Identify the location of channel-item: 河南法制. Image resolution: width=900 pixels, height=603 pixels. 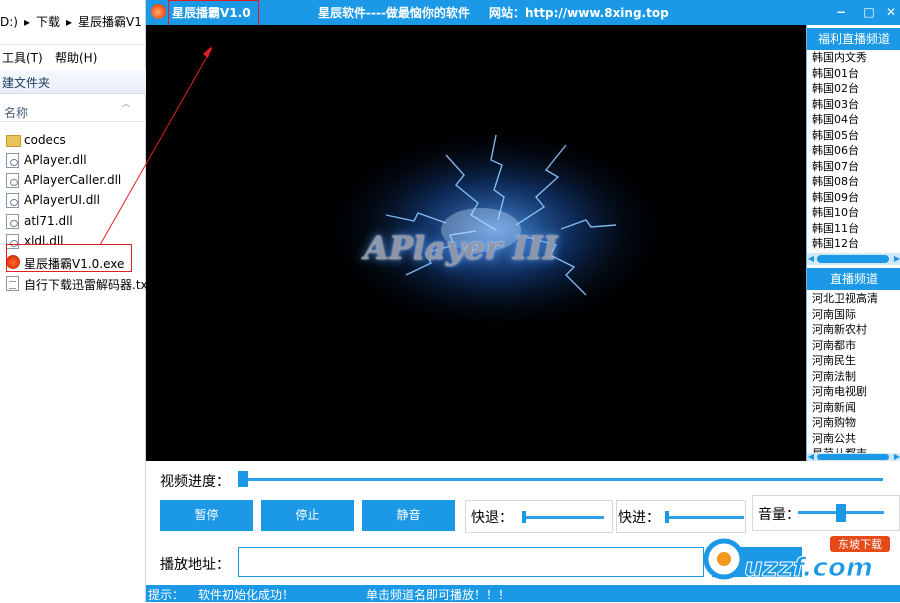
(853, 377).